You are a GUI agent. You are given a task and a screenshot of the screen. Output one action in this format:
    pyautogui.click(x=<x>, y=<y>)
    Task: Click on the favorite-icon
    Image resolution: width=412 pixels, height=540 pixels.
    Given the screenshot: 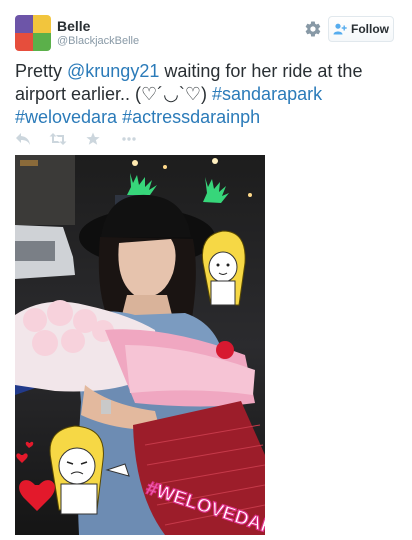 What is the action you would take?
    pyautogui.click(x=93, y=139)
    